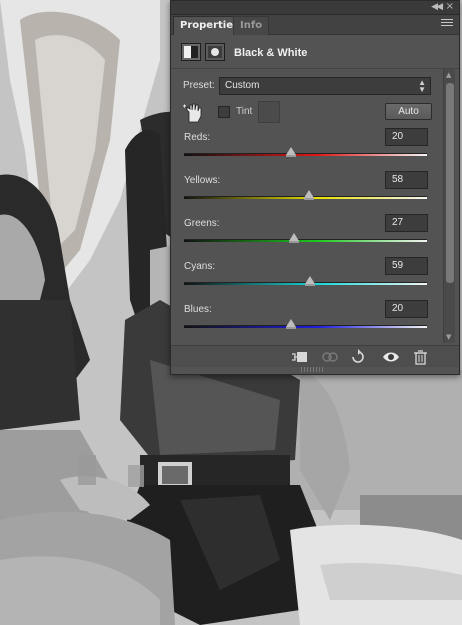 The width and height of the screenshot is (462, 625). I want to click on eye-icon, so click(391, 357).